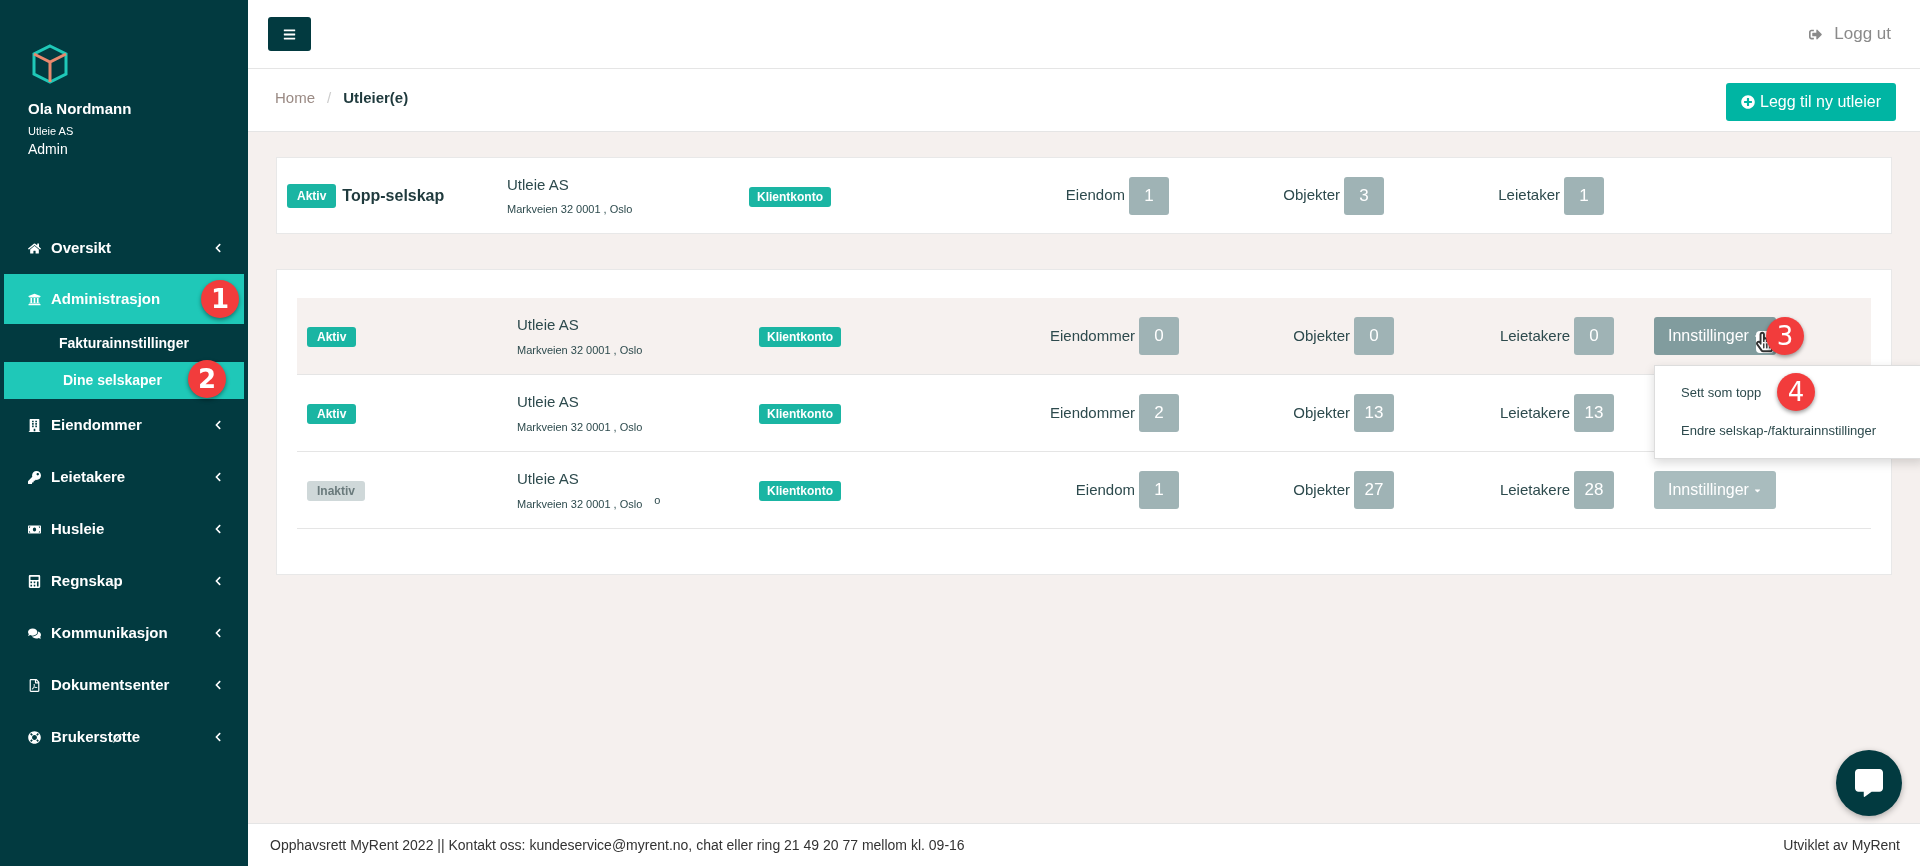 Image resolution: width=1920 pixels, height=866 pixels. What do you see at coordinates (393, 195) in the screenshot?
I see `company-title: Topp-selskap` at bounding box center [393, 195].